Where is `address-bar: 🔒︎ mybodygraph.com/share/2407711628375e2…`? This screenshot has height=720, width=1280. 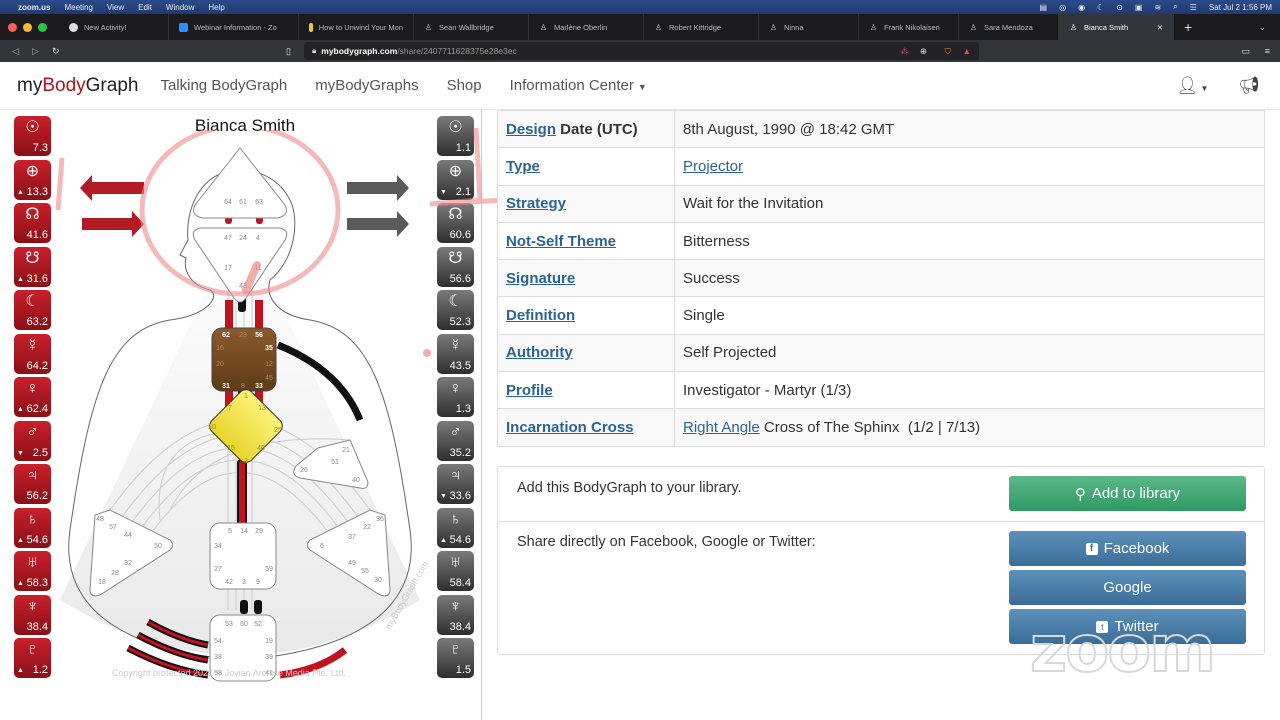
address-bar: 🔒︎ mybodygraph.com/share/2407711628375e2… is located at coordinates (641, 51).